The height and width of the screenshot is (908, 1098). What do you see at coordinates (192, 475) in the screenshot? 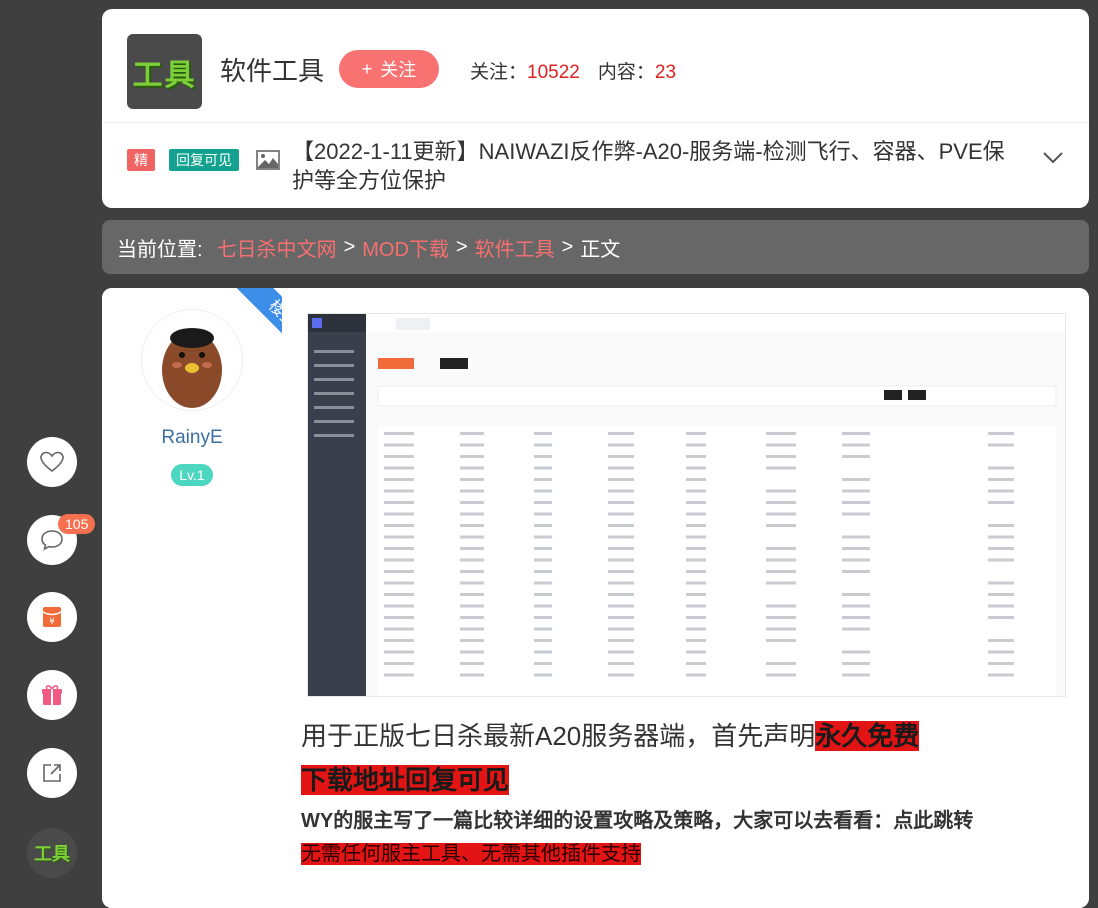
I see `level-badge: Lv.1` at bounding box center [192, 475].